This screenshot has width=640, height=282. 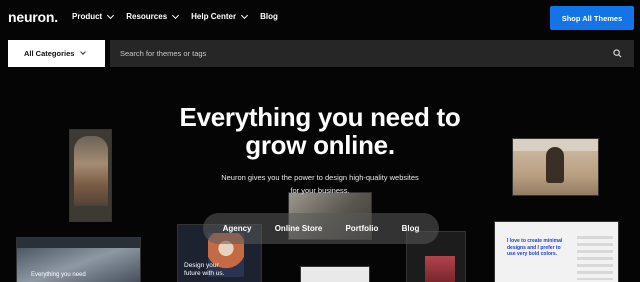 I want to click on theme-preview-store, so click(x=335, y=274).